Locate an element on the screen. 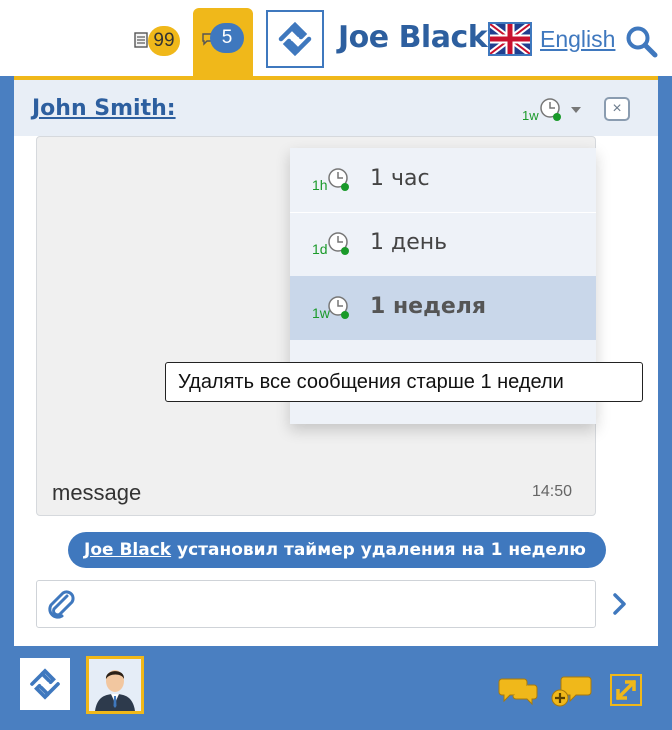 Image resolution: width=672 pixels, height=730 pixels. timer-option-1w: 1w 1 неделя is located at coordinates (443, 308).